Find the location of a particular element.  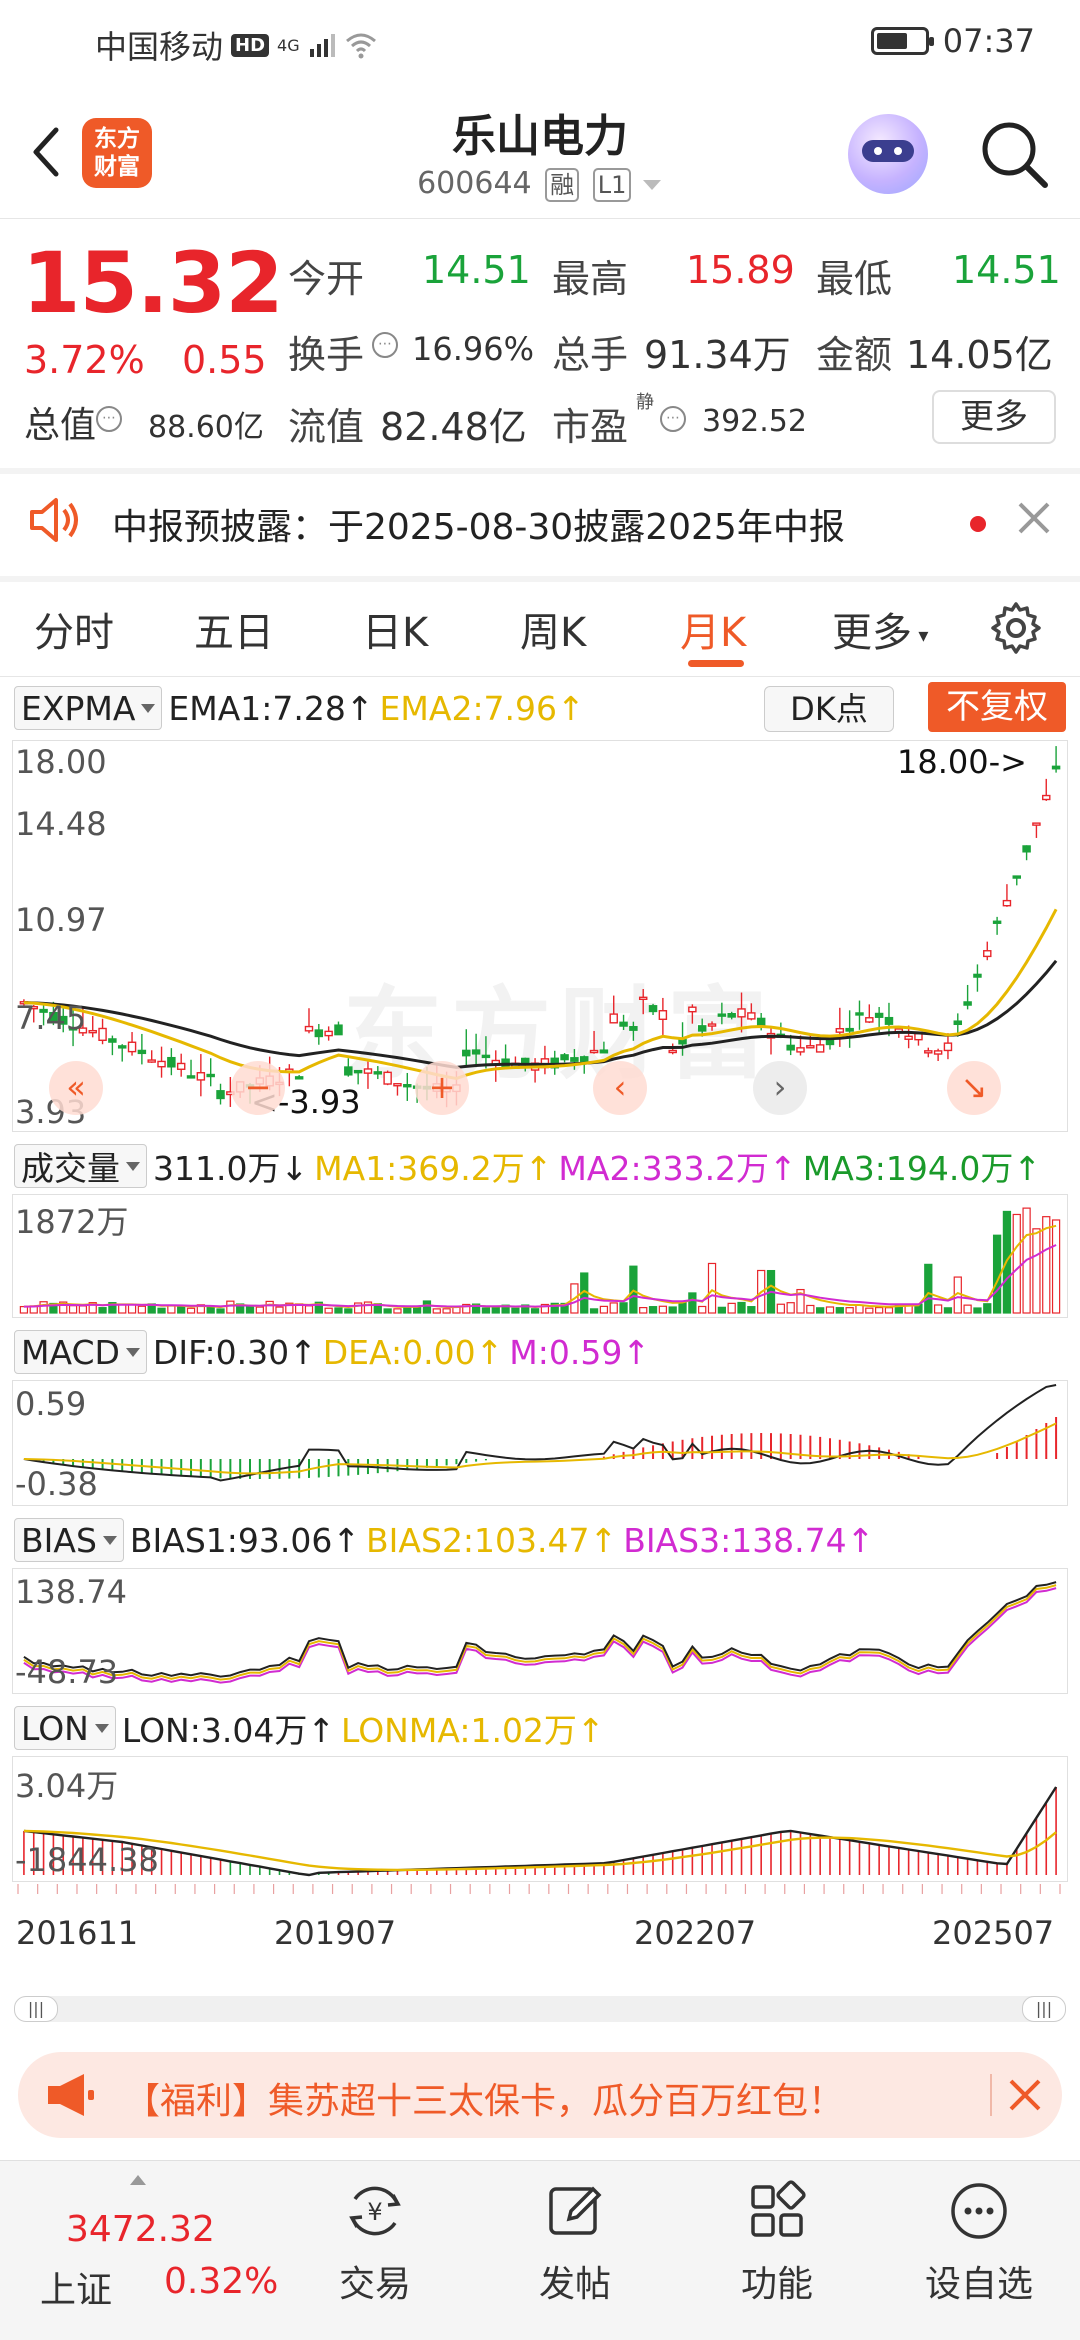

float-value: 82.48亿 is located at coordinates (453, 427).